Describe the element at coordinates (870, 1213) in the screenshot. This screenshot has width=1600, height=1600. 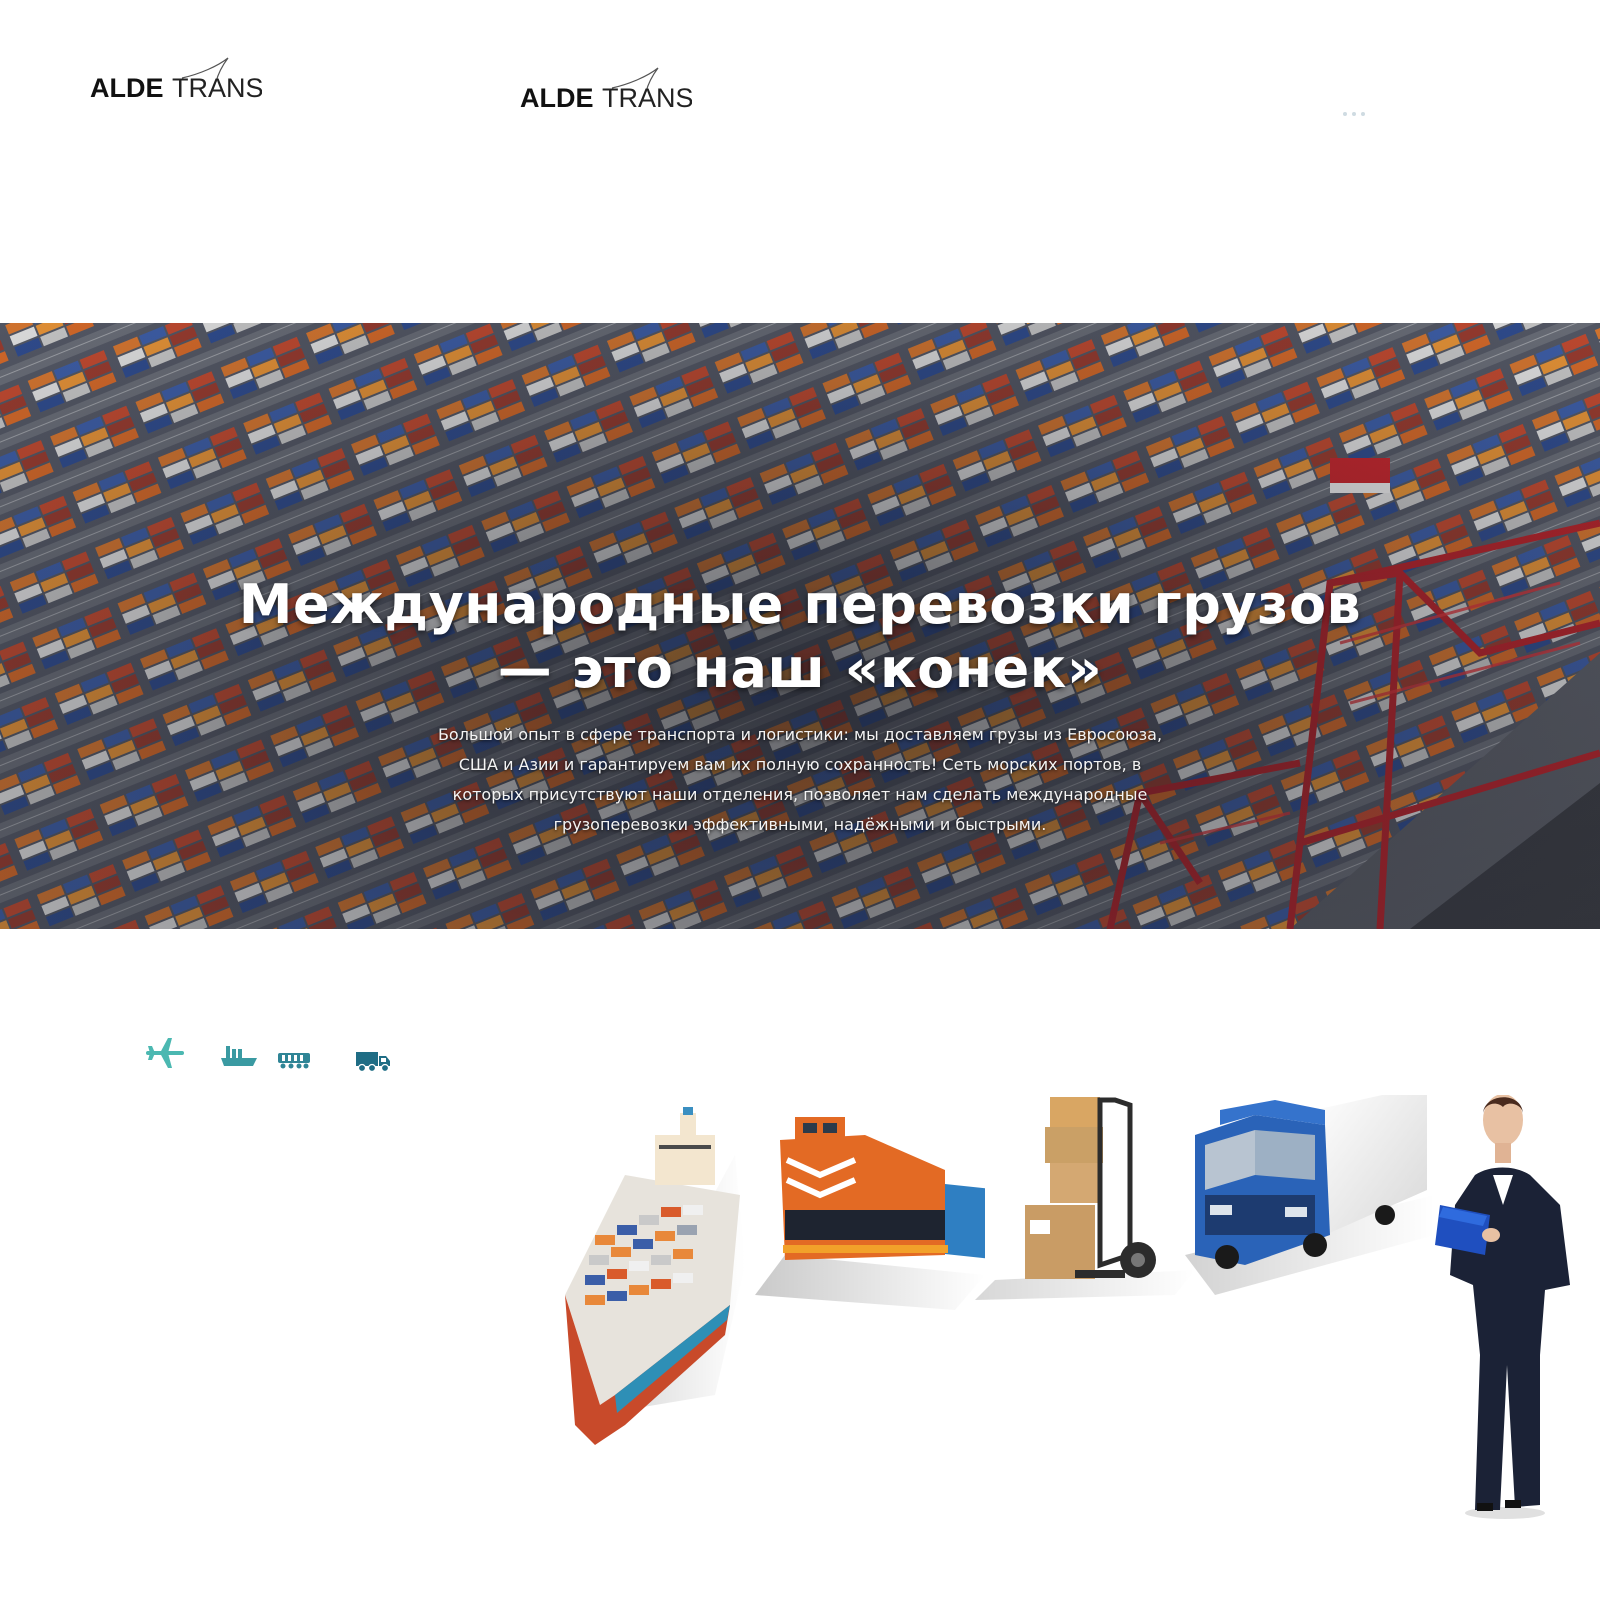
I see `locomotive-image` at that location.